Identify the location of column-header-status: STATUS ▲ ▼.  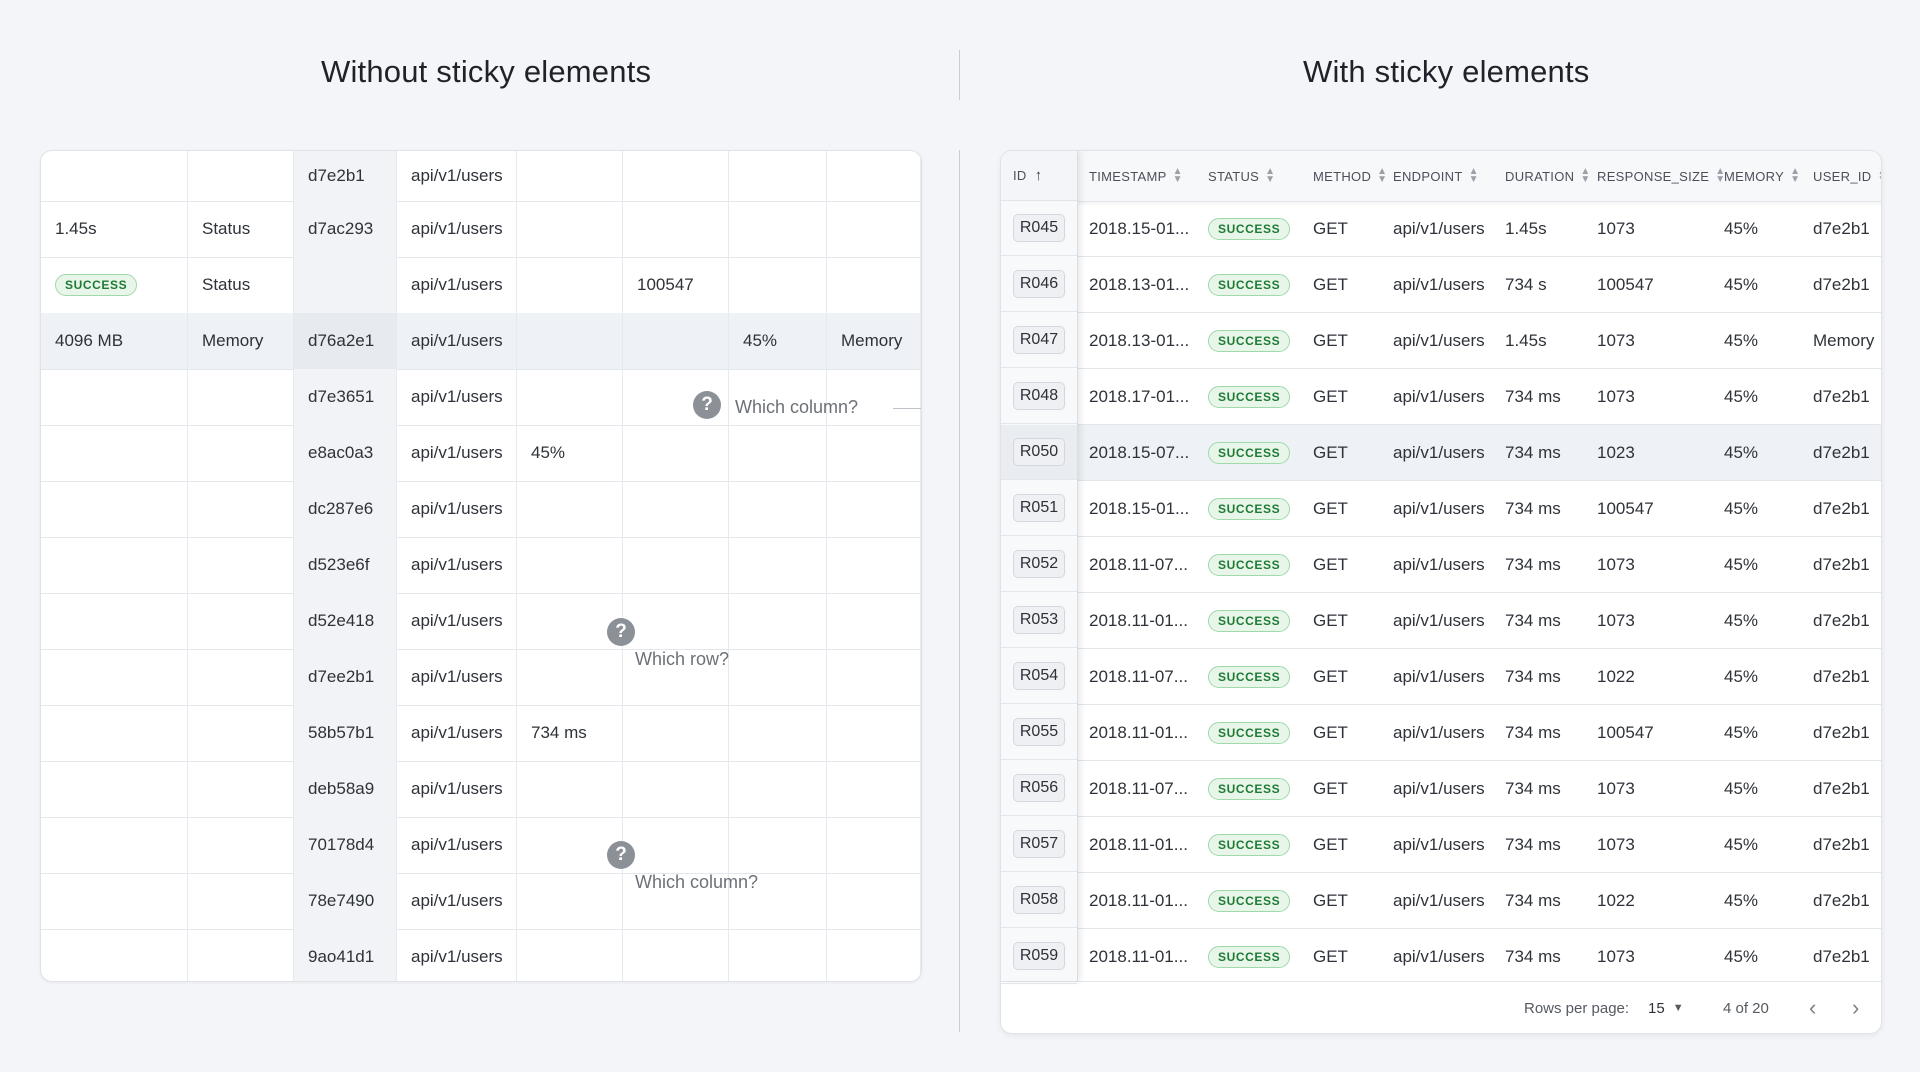
(1241, 176).